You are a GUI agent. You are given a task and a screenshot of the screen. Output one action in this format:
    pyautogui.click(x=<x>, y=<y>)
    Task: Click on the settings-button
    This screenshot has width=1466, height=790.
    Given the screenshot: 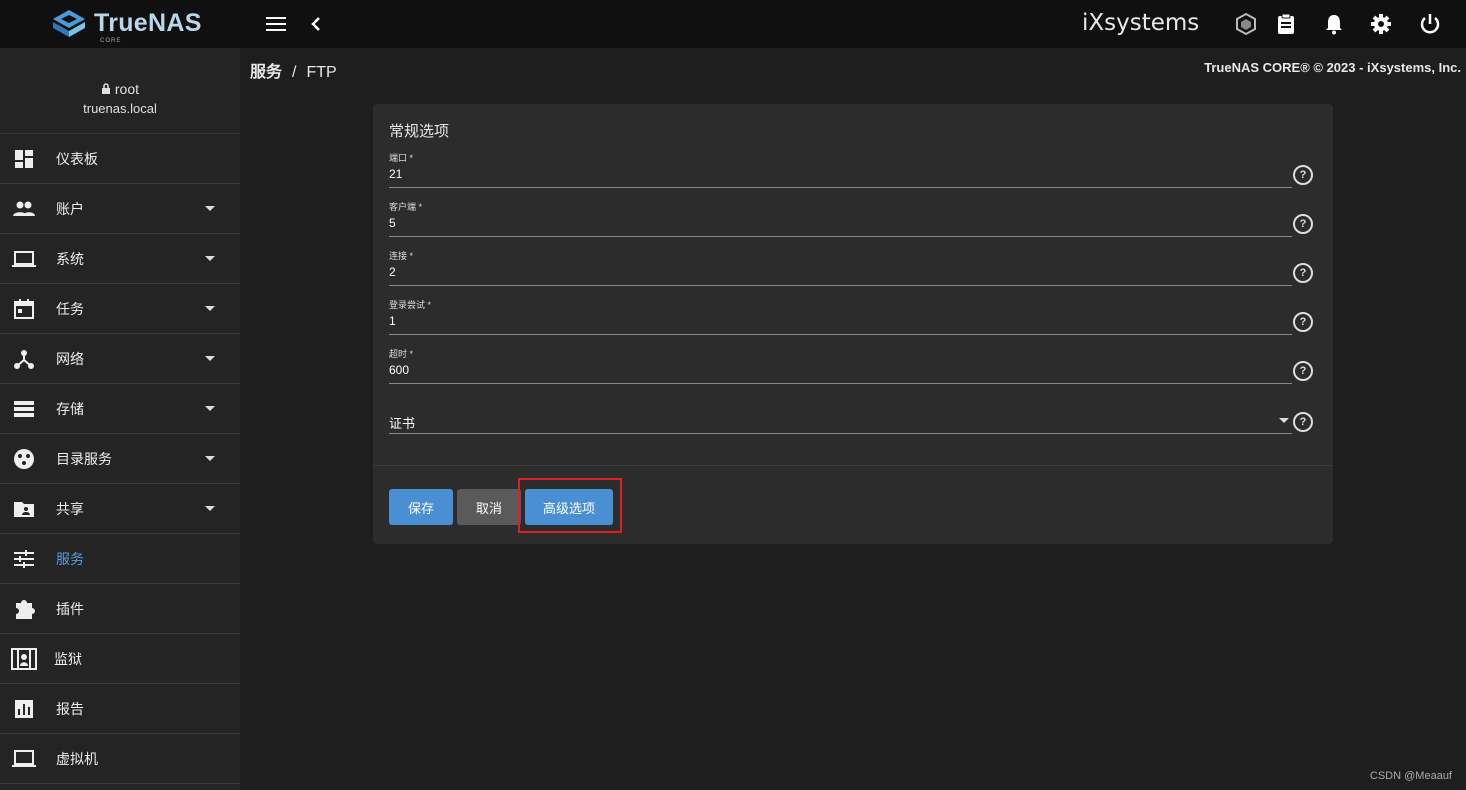 What is the action you would take?
    pyautogui.click(x=1381, y=24)
    